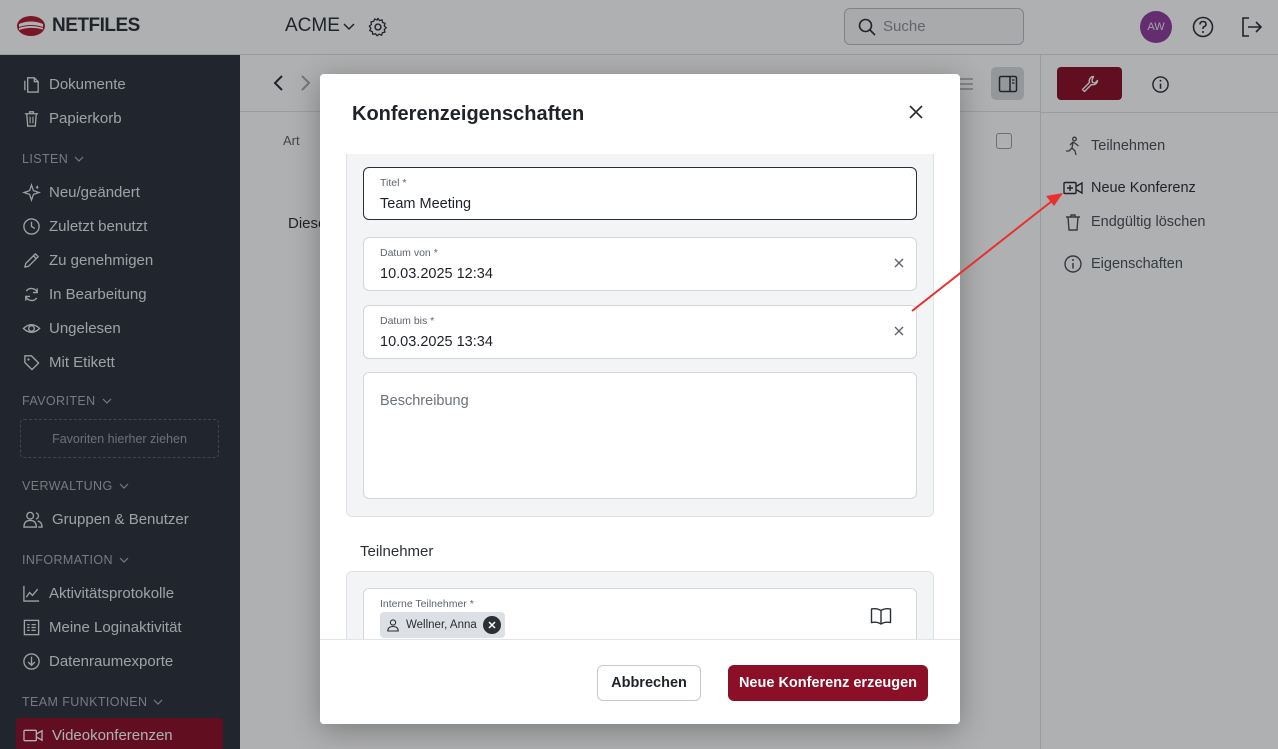 The width and height of the screenshot is (1278, 749). I want to click on clear-date-from-button, so click(899, 263).